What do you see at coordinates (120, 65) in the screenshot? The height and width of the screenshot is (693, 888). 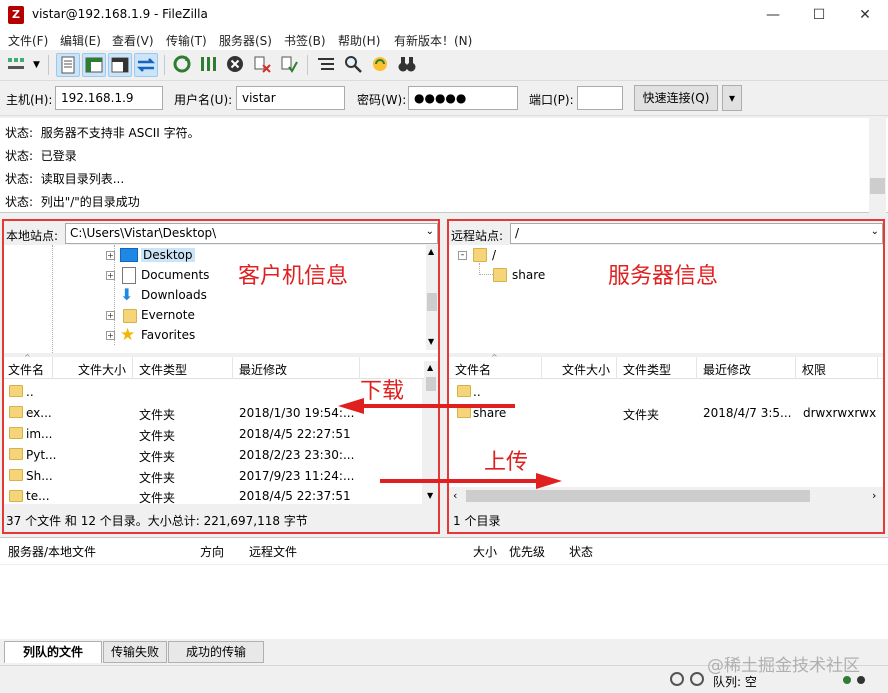 I see `toggle-remote-tree-icon` at bounding box center [120, 65].